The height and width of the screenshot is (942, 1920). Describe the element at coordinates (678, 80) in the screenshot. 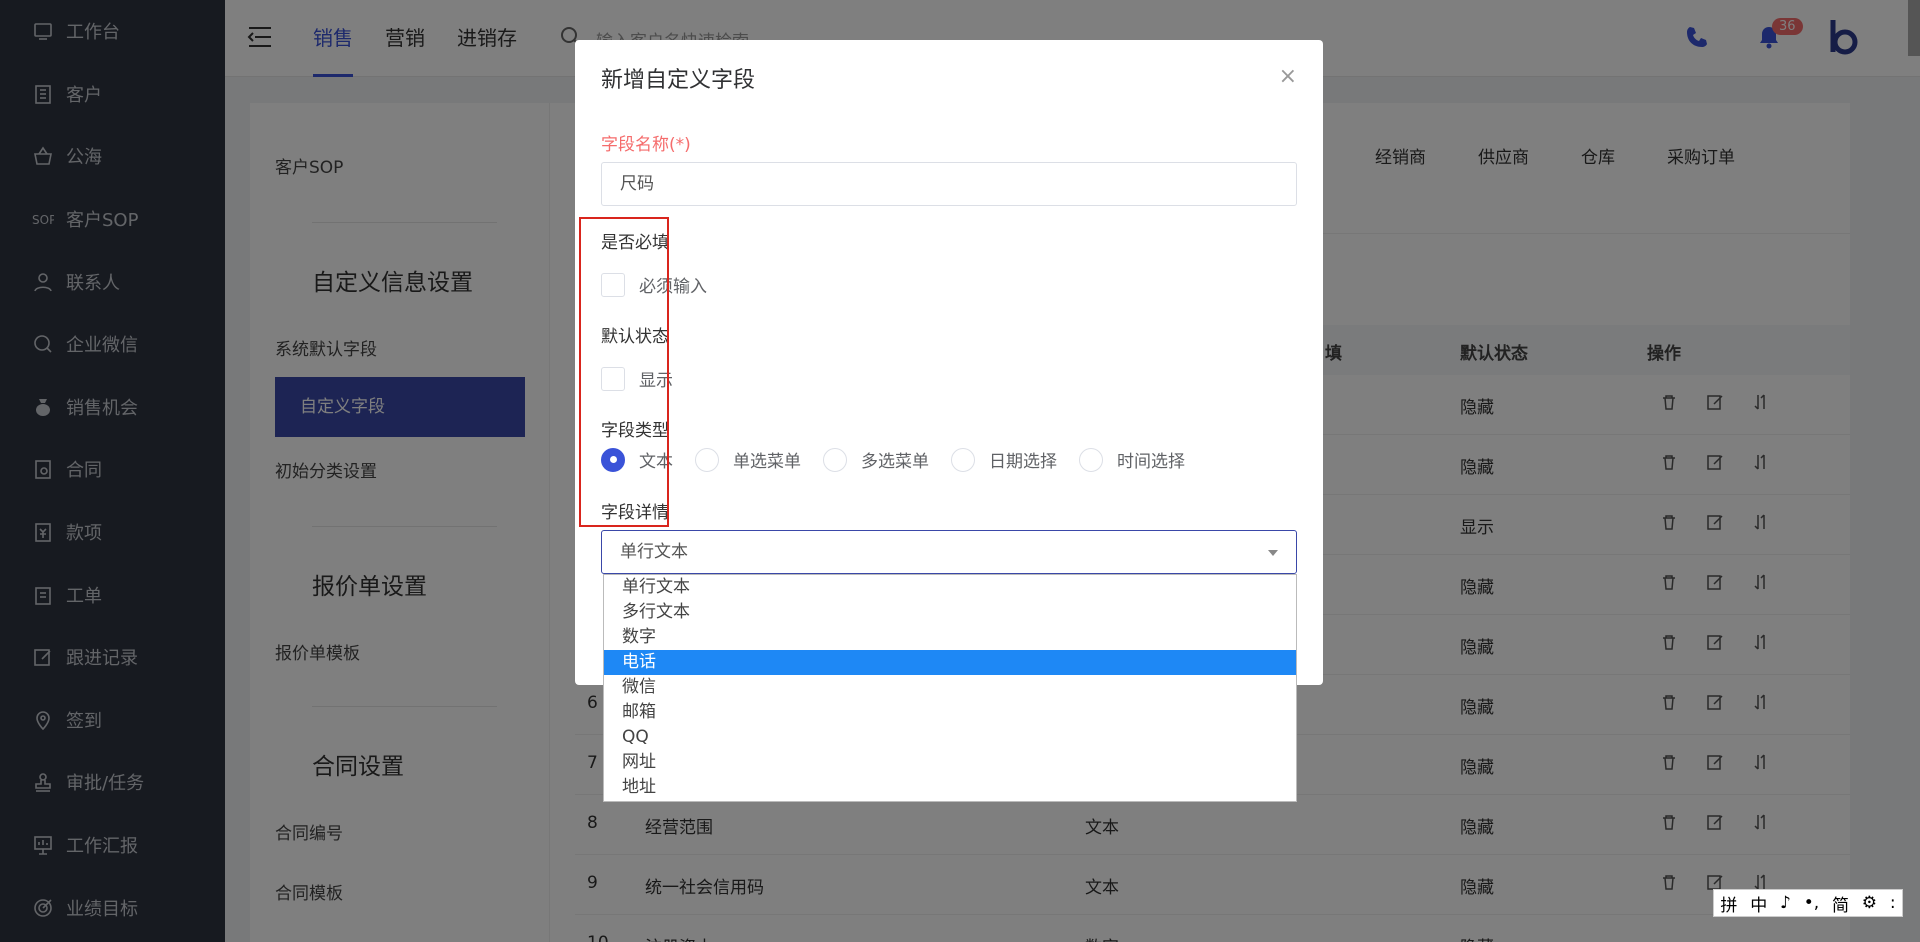

I see `dialog-title: 新增自定义字段` at that location.